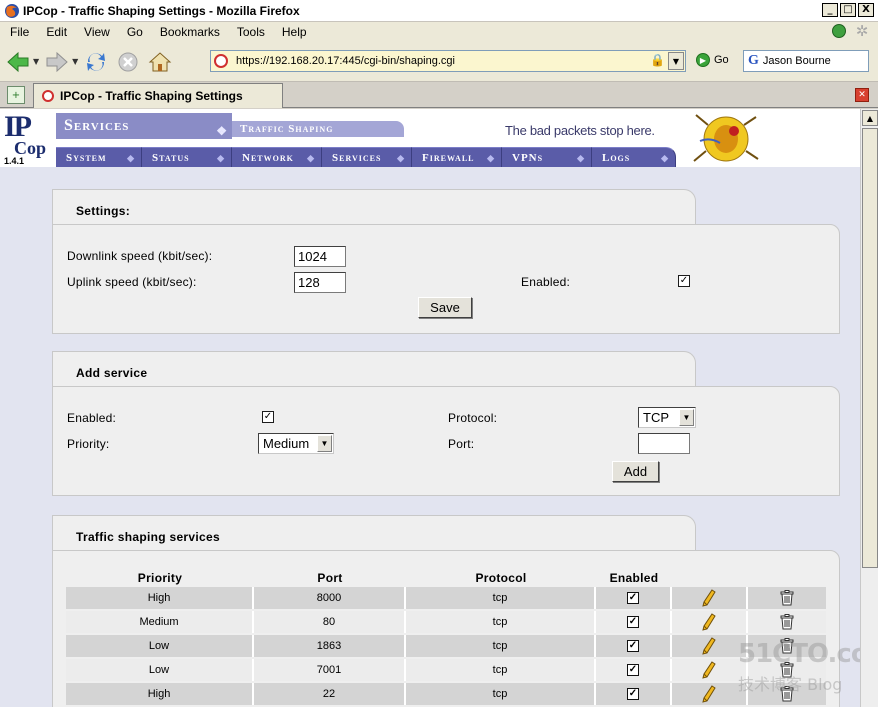 The width and height of the screenshot is (878, 707). Describe the element at coordinates (330, 670) in the screenshot. I see `cell-port: 7001` at that location.